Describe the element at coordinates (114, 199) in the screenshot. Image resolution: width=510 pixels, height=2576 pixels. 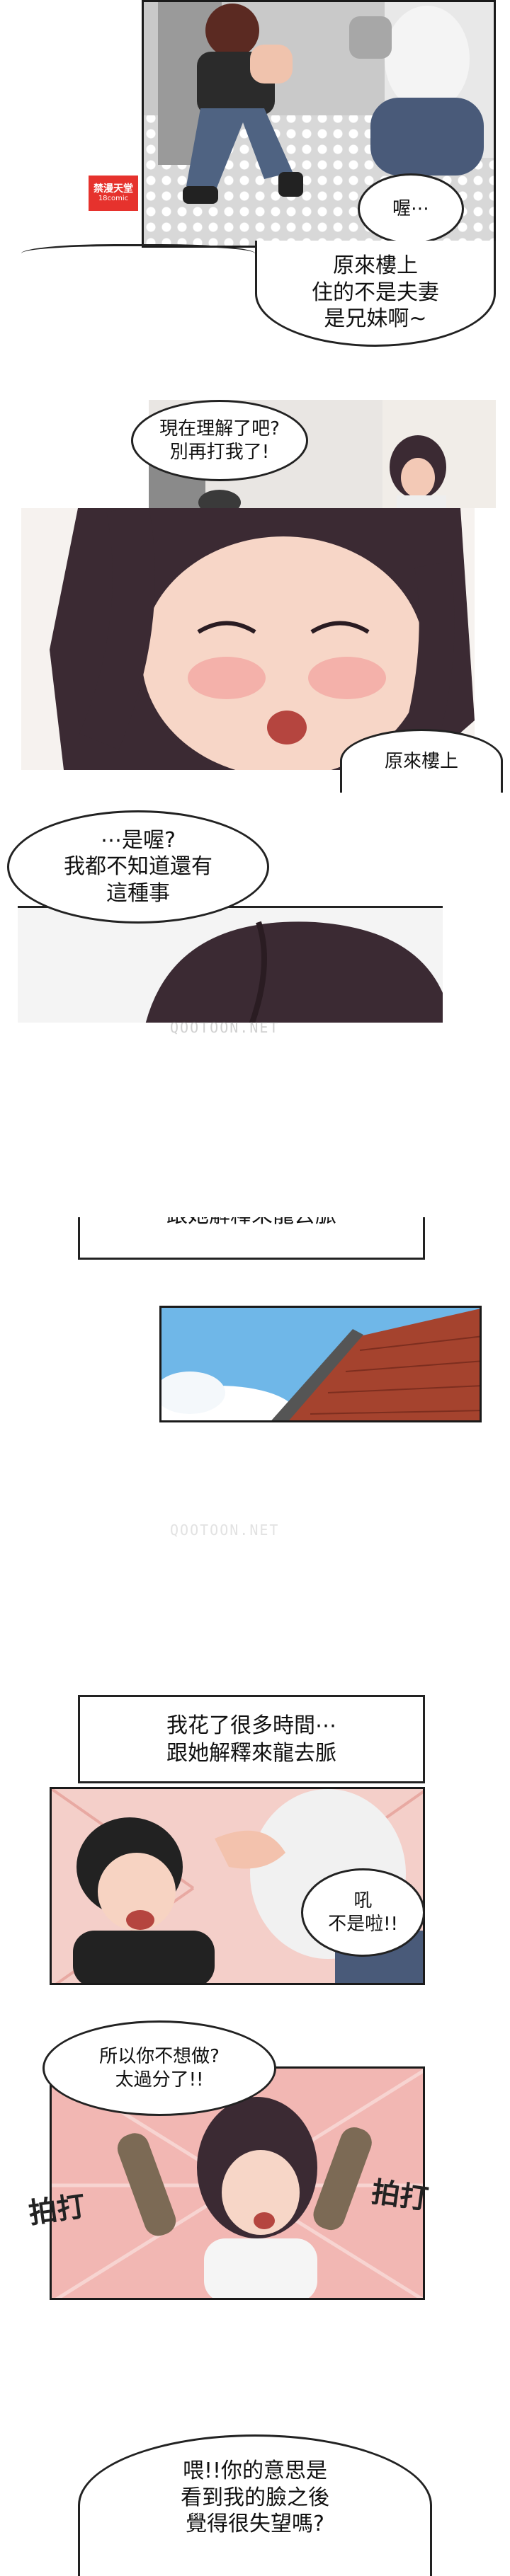
I see `site-logo-subtext: 18comic` at that location.